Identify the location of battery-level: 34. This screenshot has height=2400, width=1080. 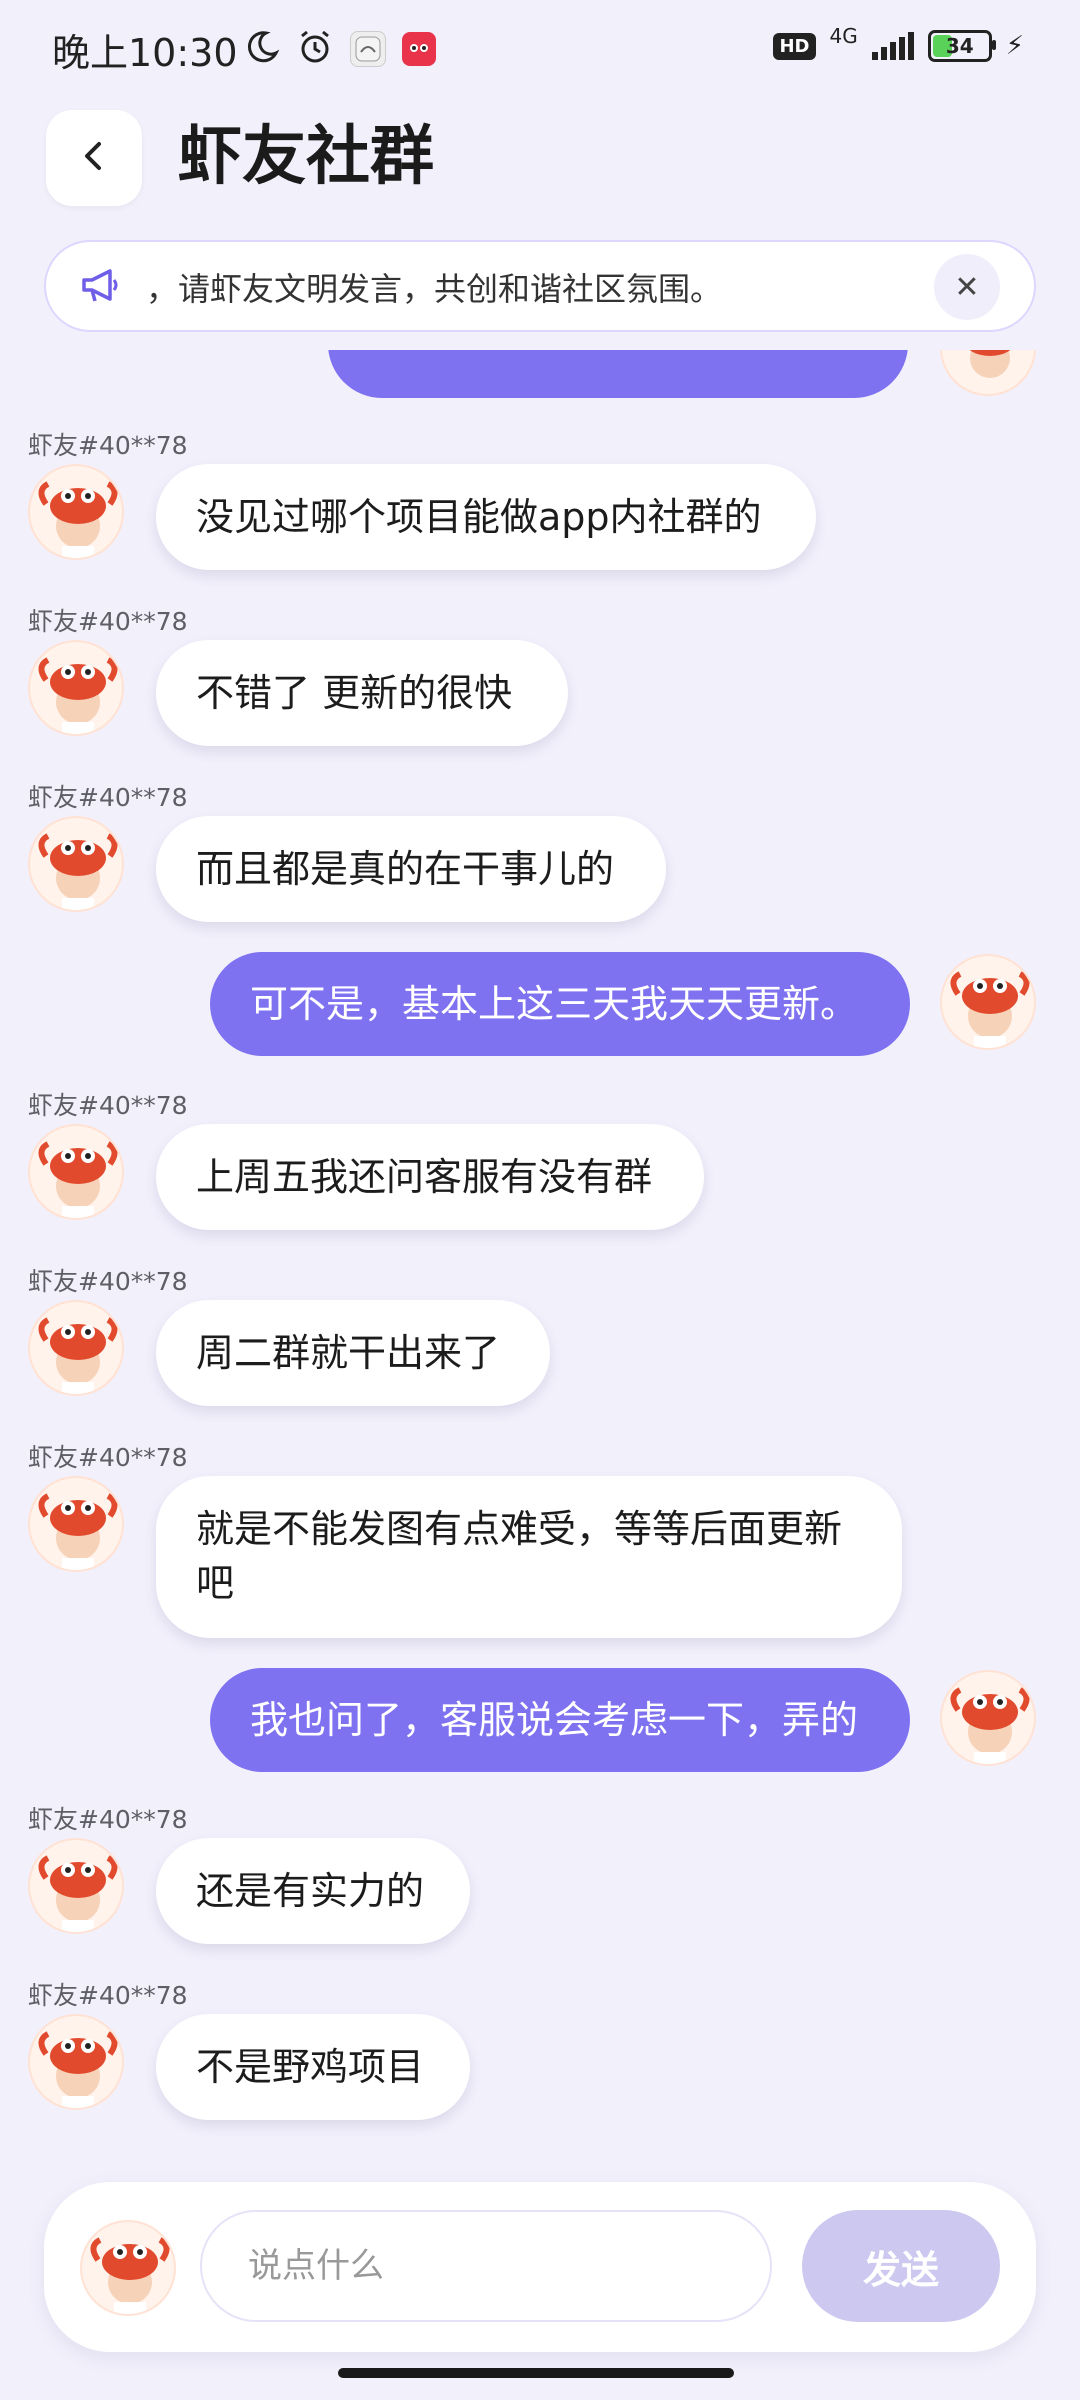
(959, 46).